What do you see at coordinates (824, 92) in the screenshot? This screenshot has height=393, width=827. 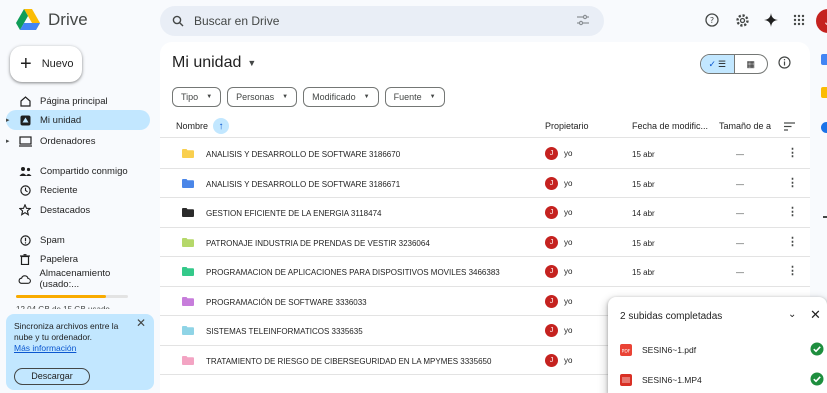 I see `keep-icon` at bounding box center [824, 92].